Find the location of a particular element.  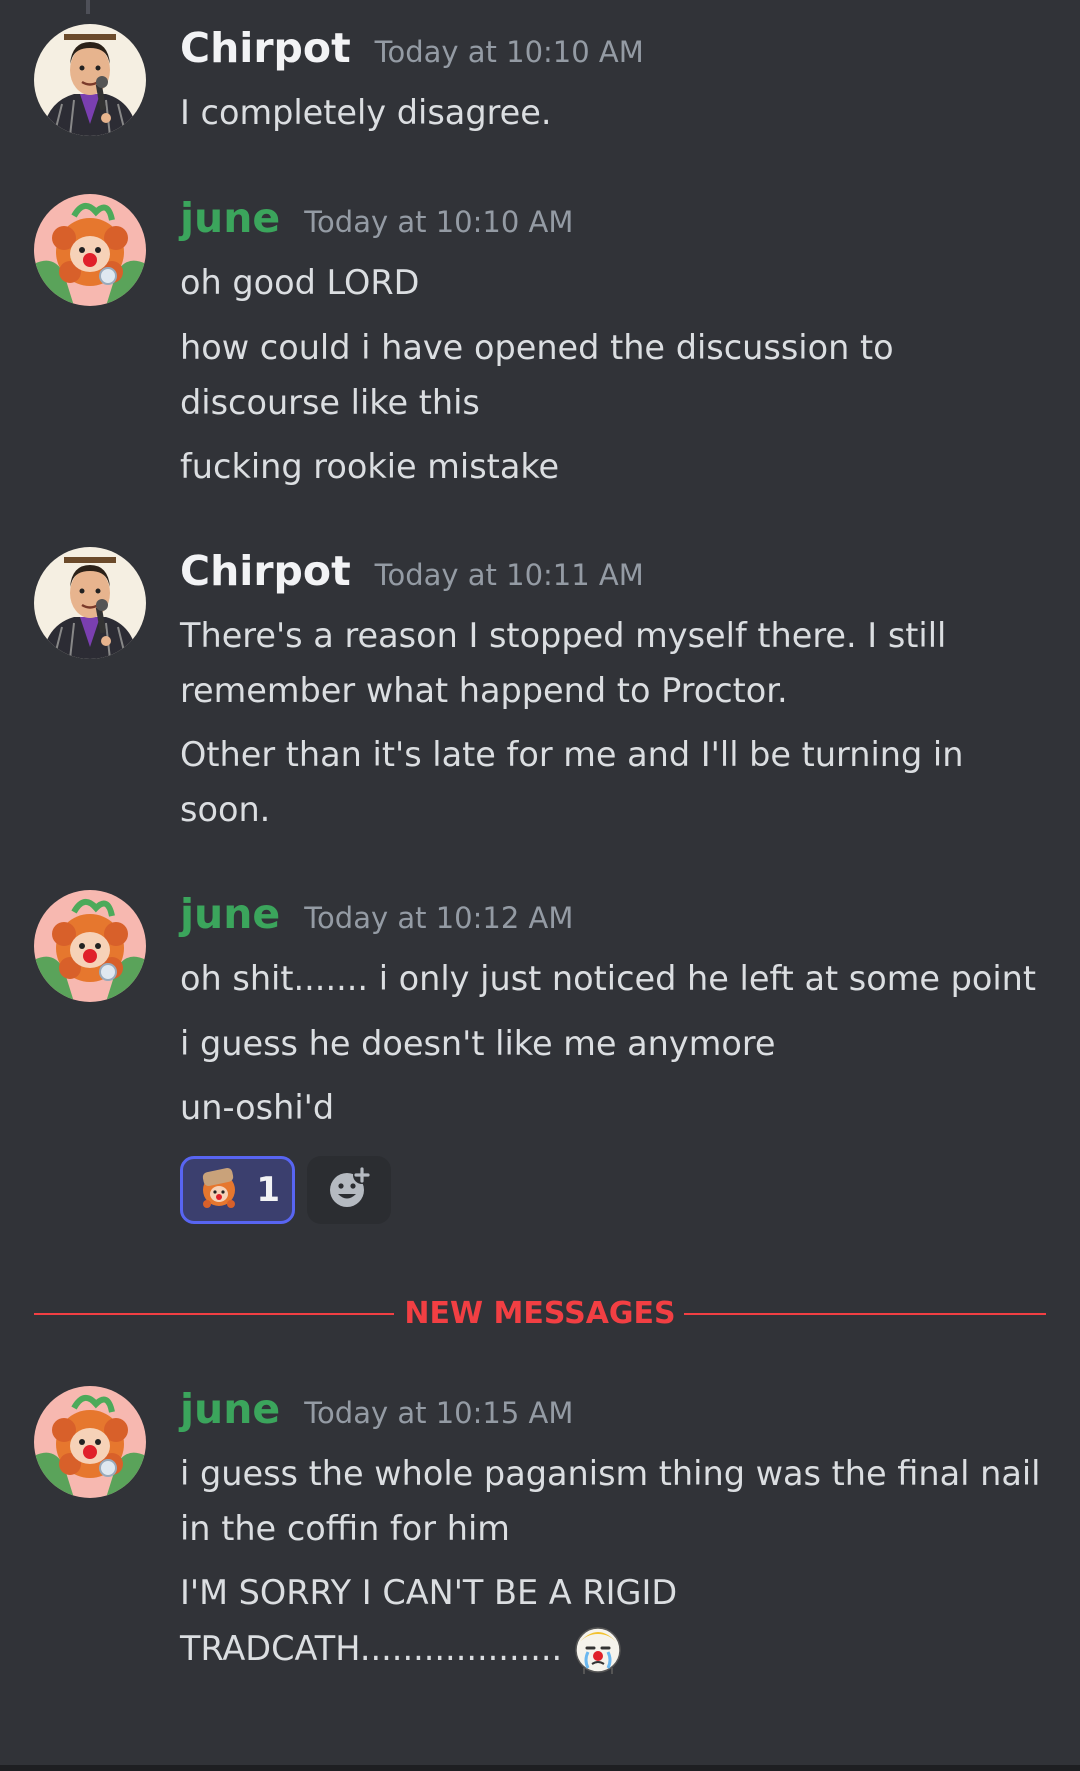

add-reaction-icon is located at coordinates (349, 1190).